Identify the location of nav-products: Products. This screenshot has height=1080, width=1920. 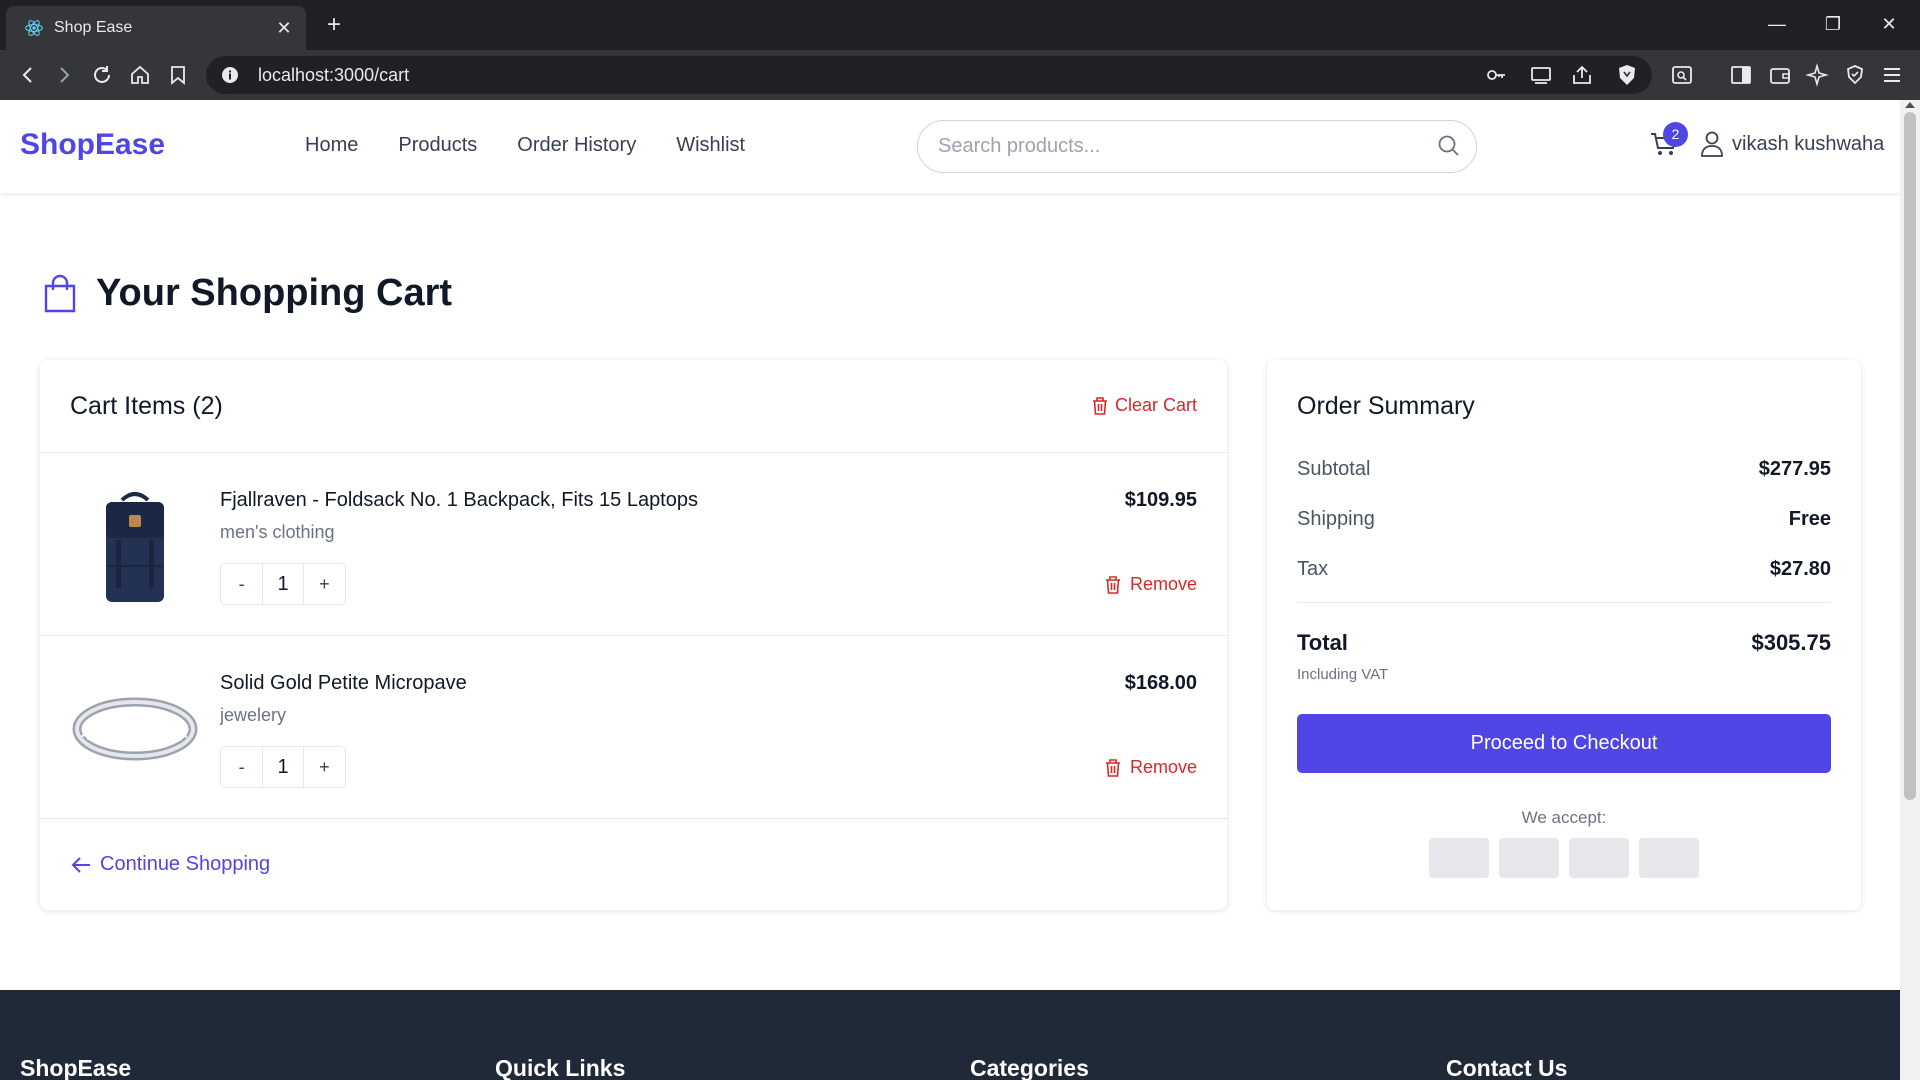
(437, 145).